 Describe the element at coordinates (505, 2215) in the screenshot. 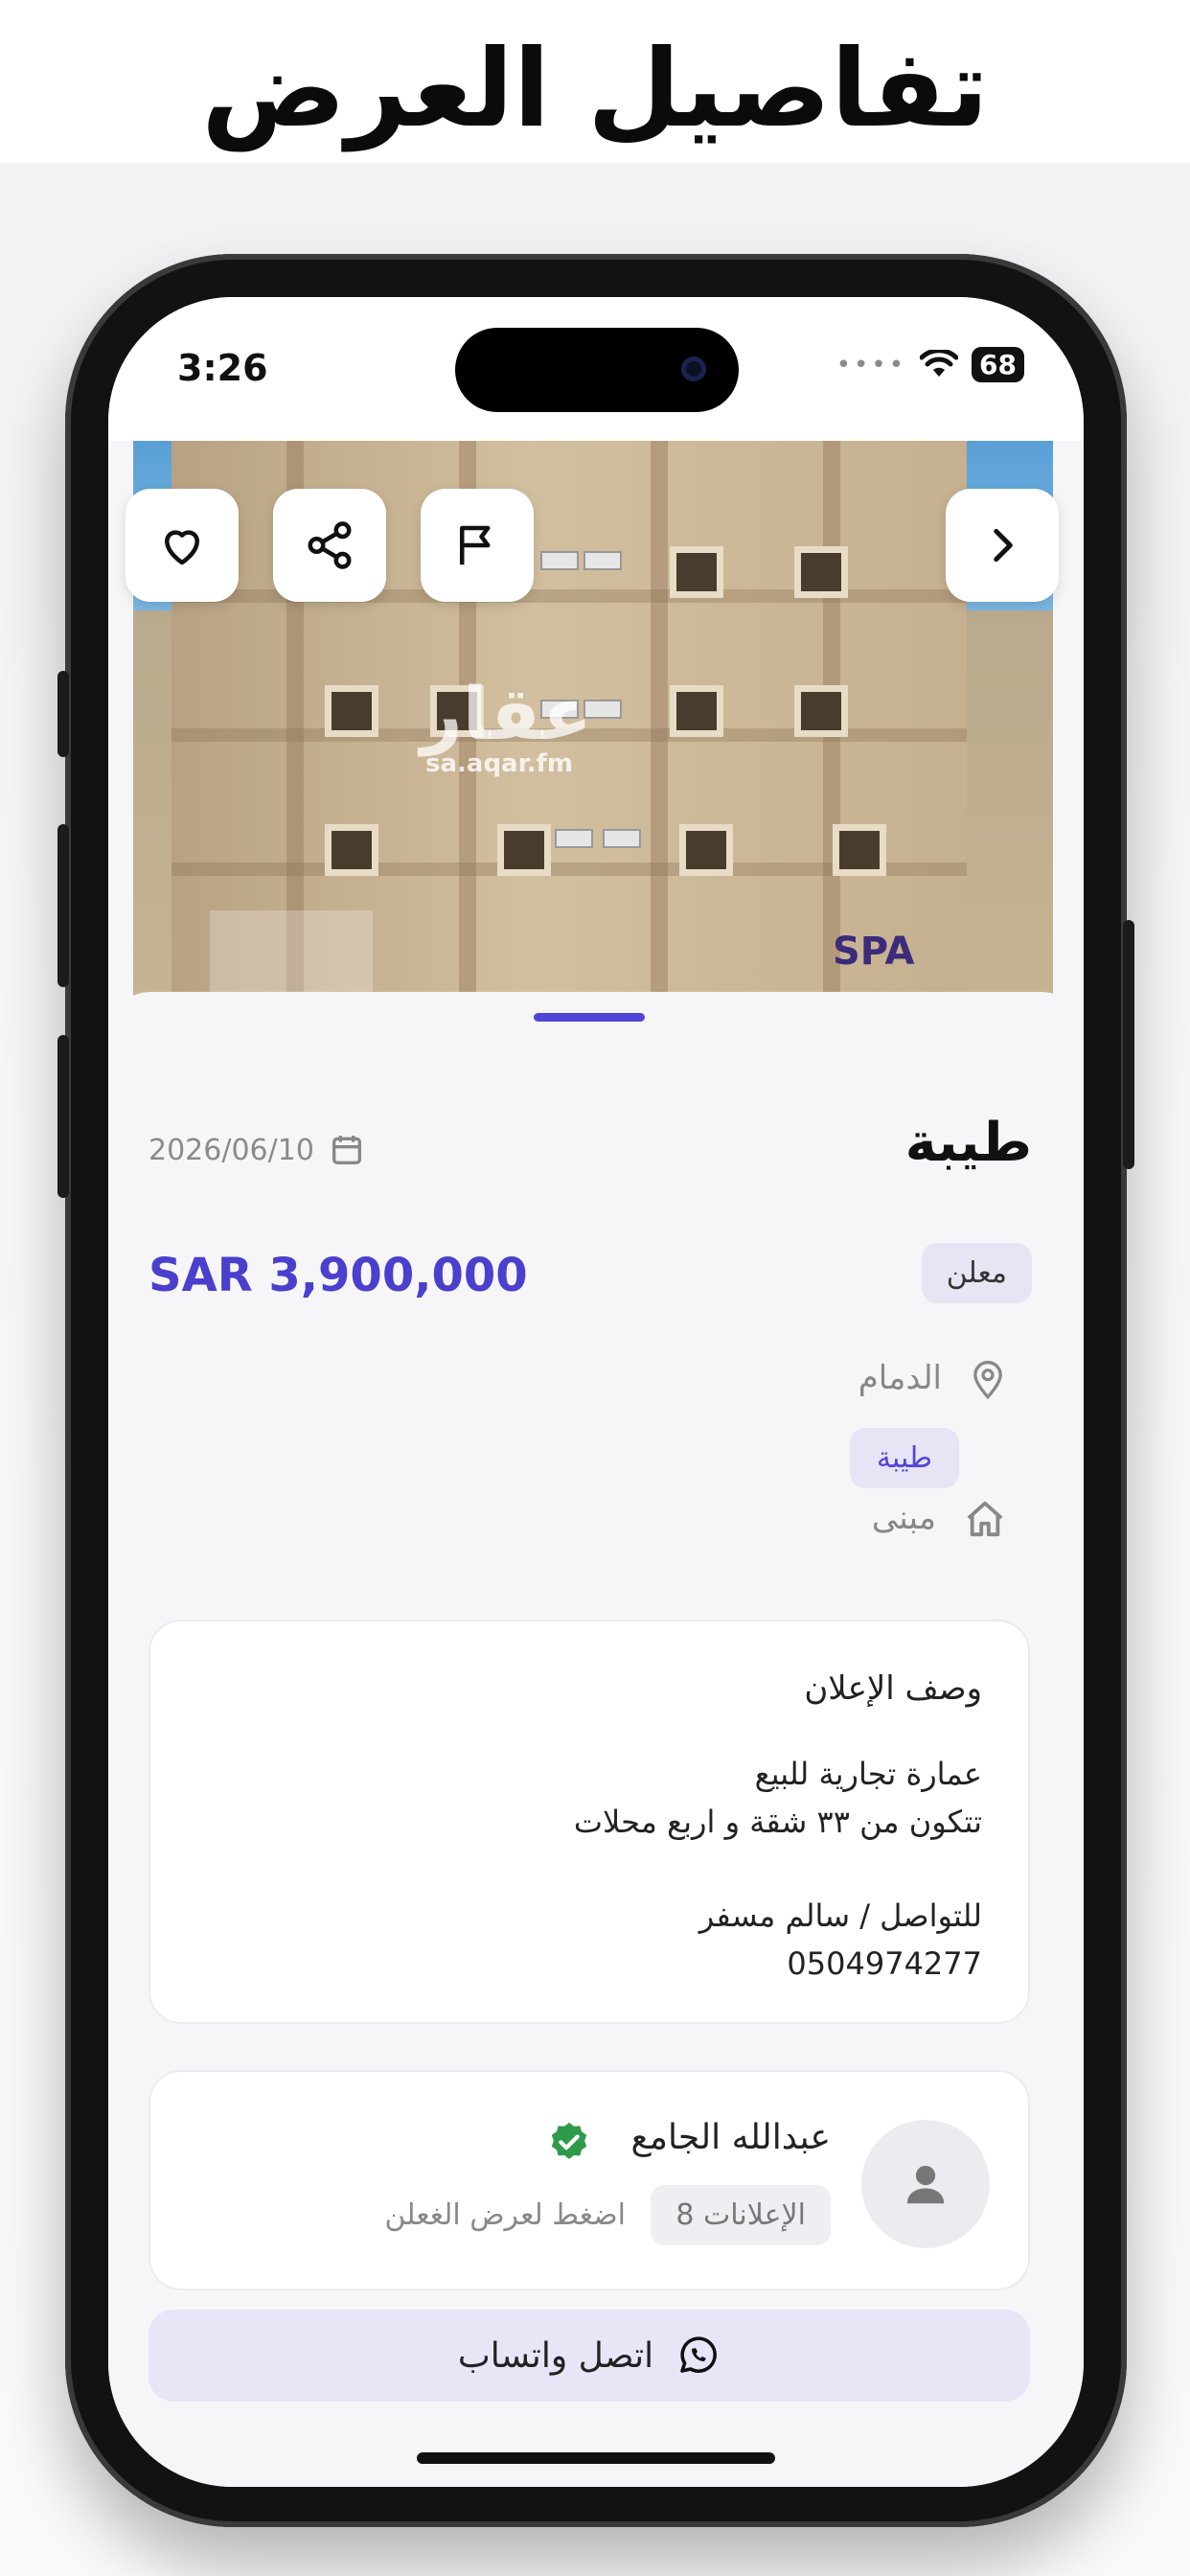

I see `ads-hint: اضغط لعرض الغعلن` at that location.